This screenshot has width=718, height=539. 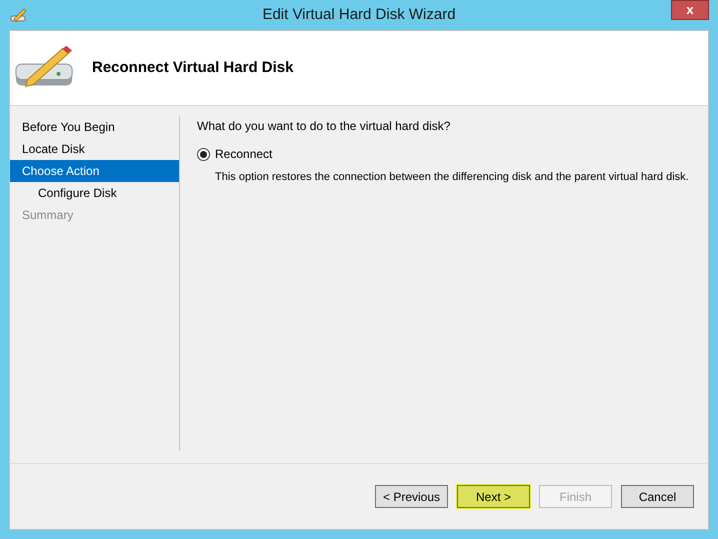 I want to click on wizard-step: Choose Action, so click(x=94, y=171).